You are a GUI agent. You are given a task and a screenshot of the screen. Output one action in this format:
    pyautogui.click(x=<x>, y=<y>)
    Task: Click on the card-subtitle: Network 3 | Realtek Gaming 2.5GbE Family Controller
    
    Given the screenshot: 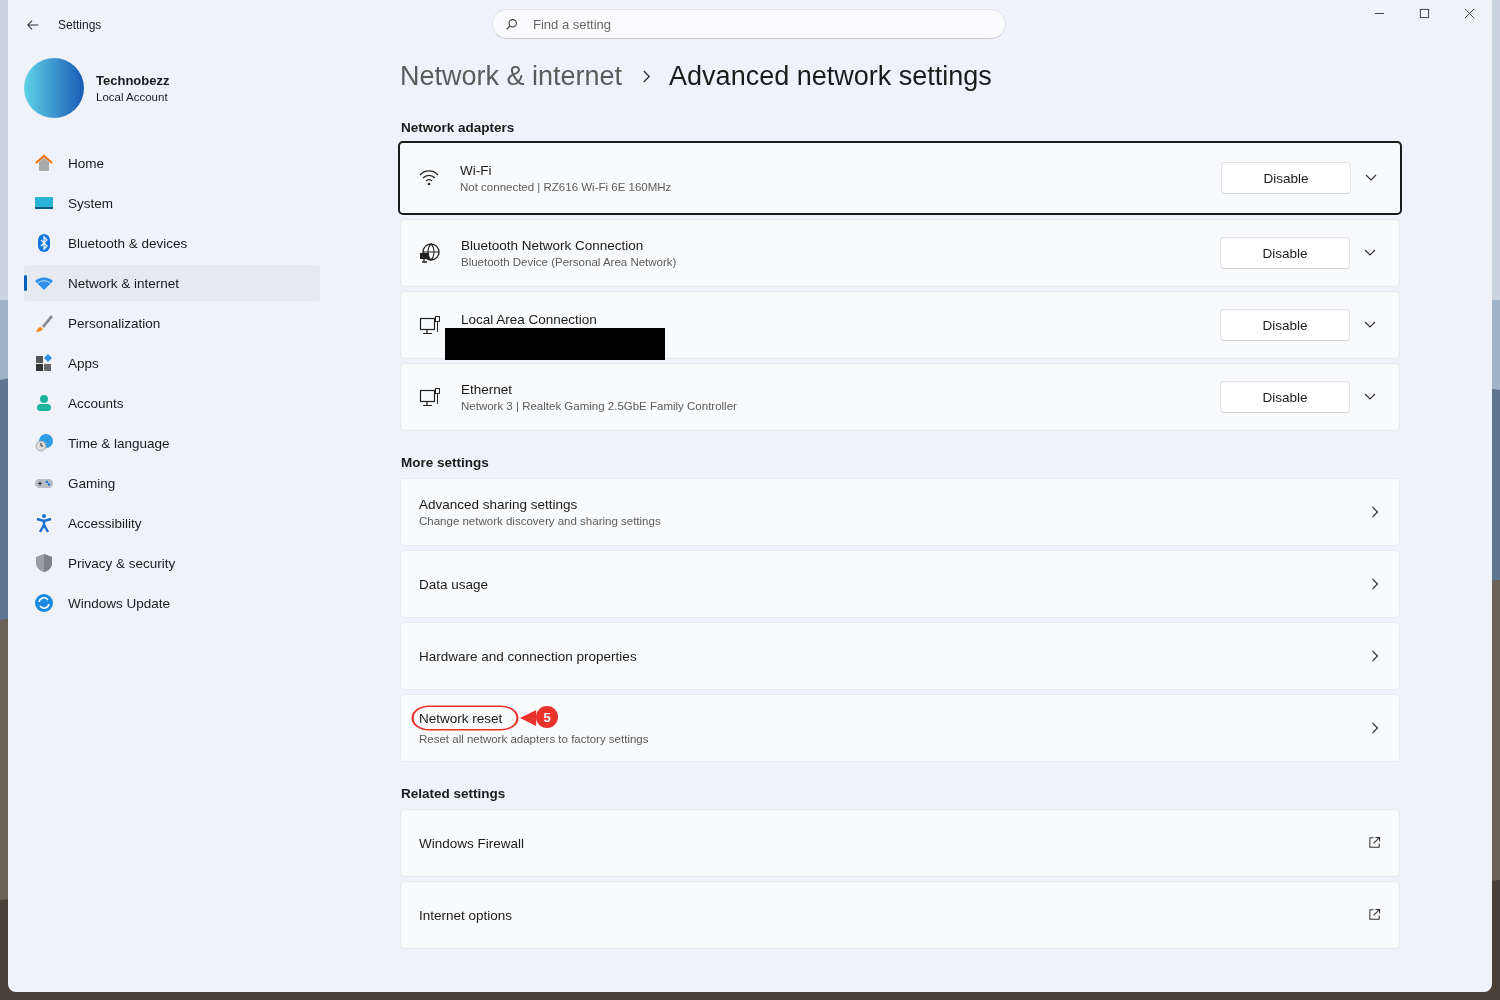 What is the action you would take?
    pyautogui.click(x=599, y=406)
    